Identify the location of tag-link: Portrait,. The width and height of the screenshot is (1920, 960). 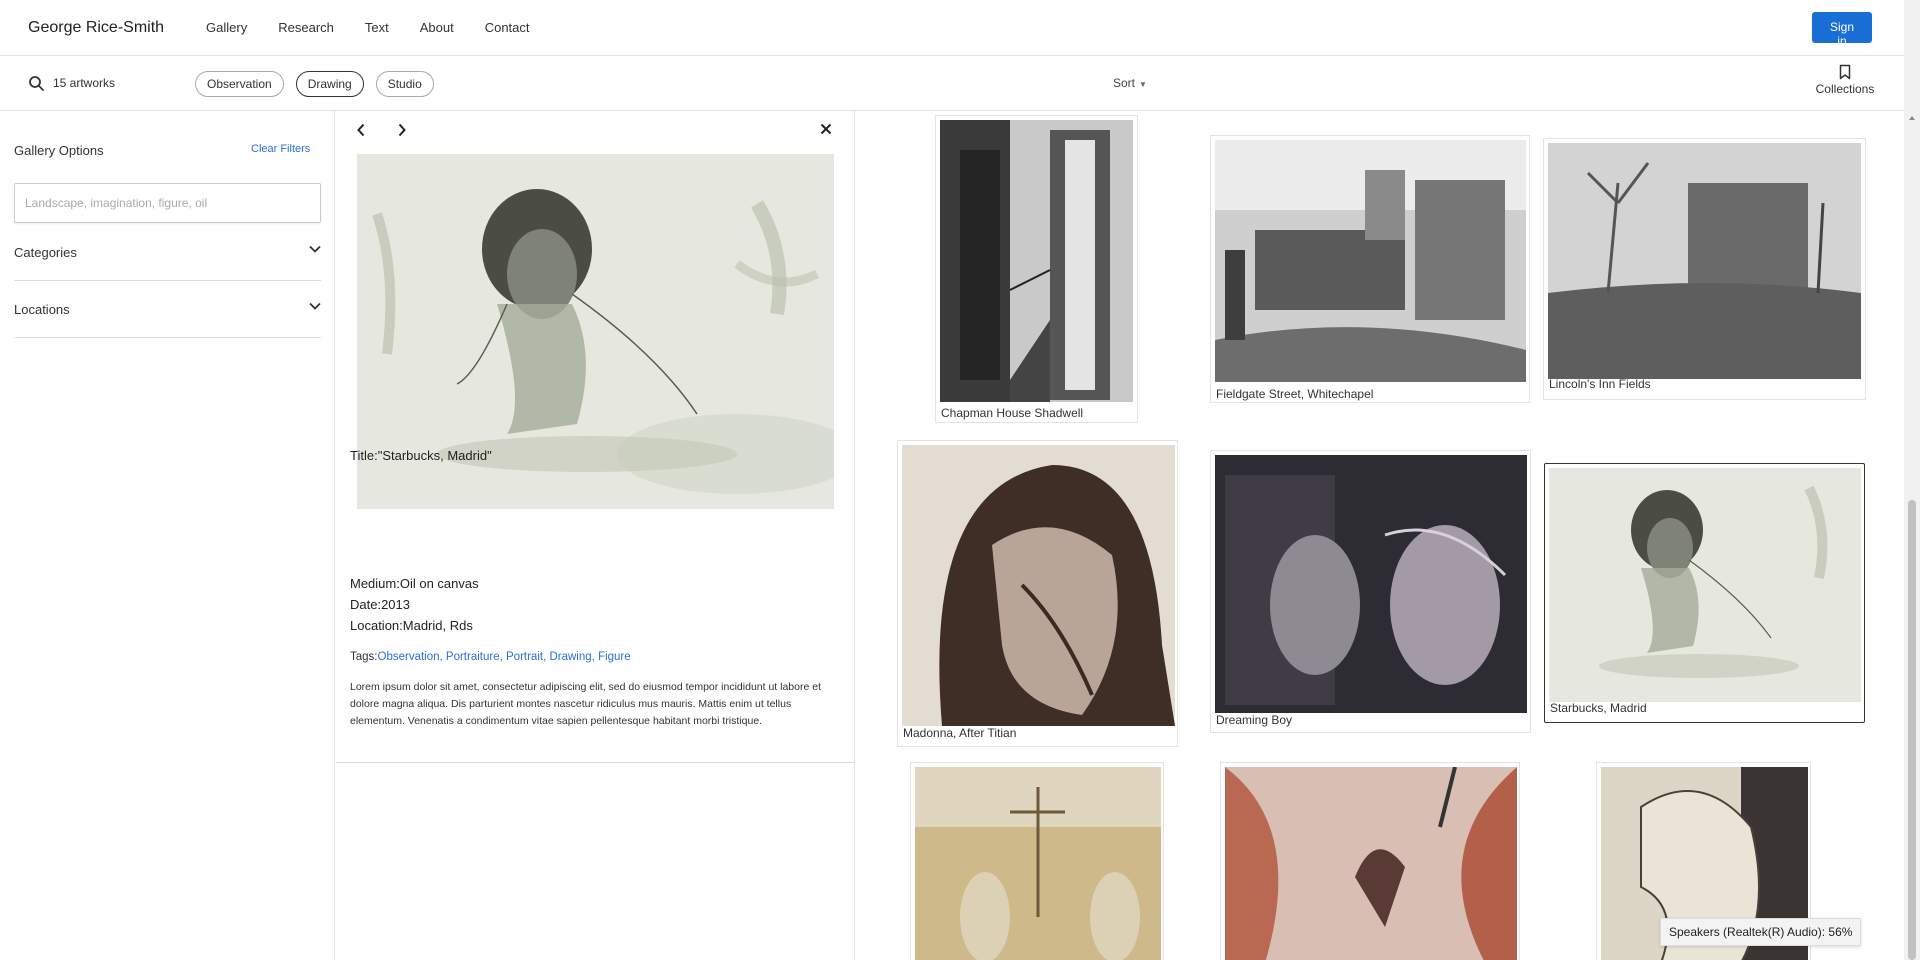
(526, 657).